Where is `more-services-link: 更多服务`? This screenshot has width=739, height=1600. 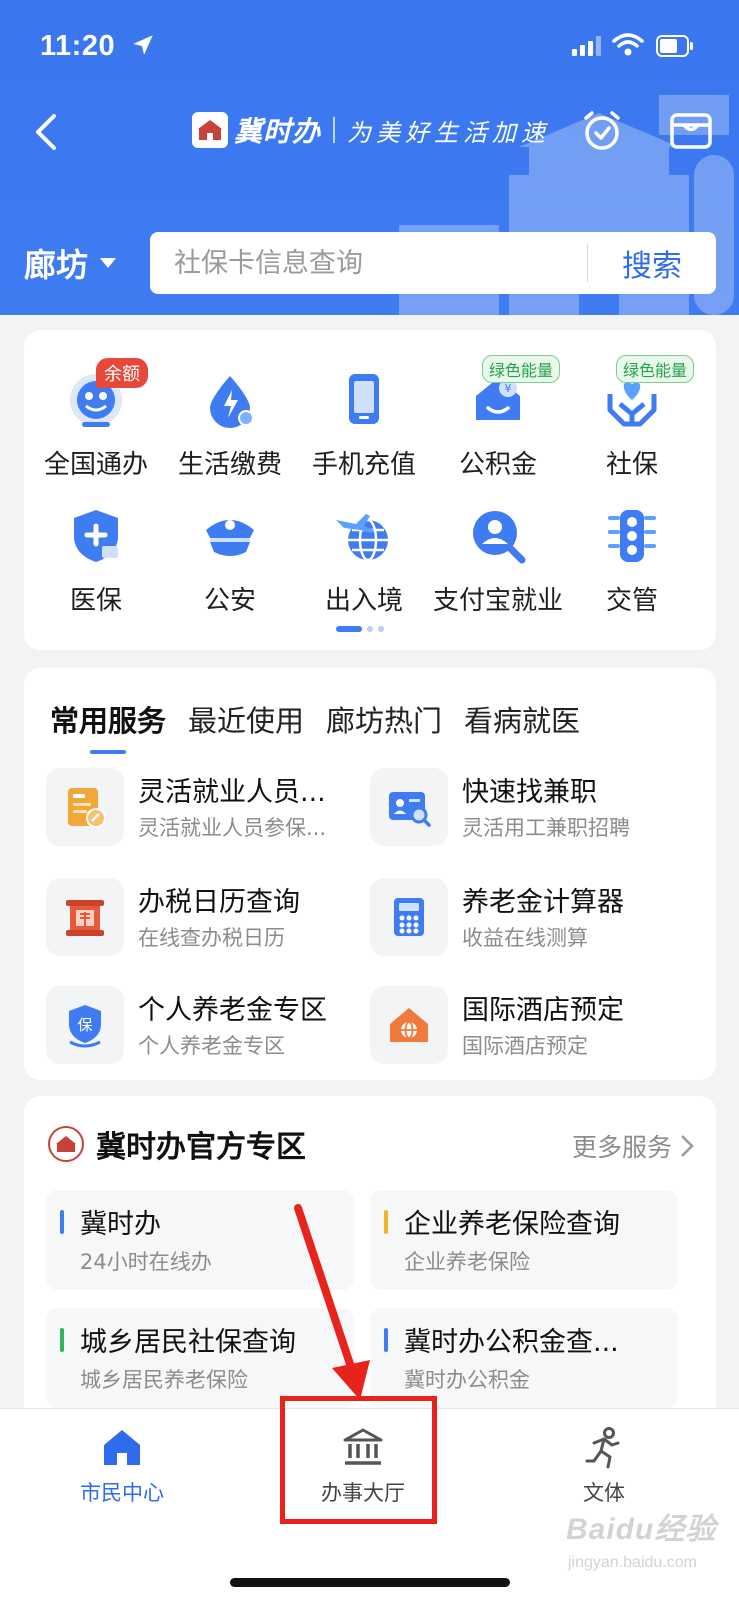 more-services-link: 更多服务 is located at coordinates (633, 1146).